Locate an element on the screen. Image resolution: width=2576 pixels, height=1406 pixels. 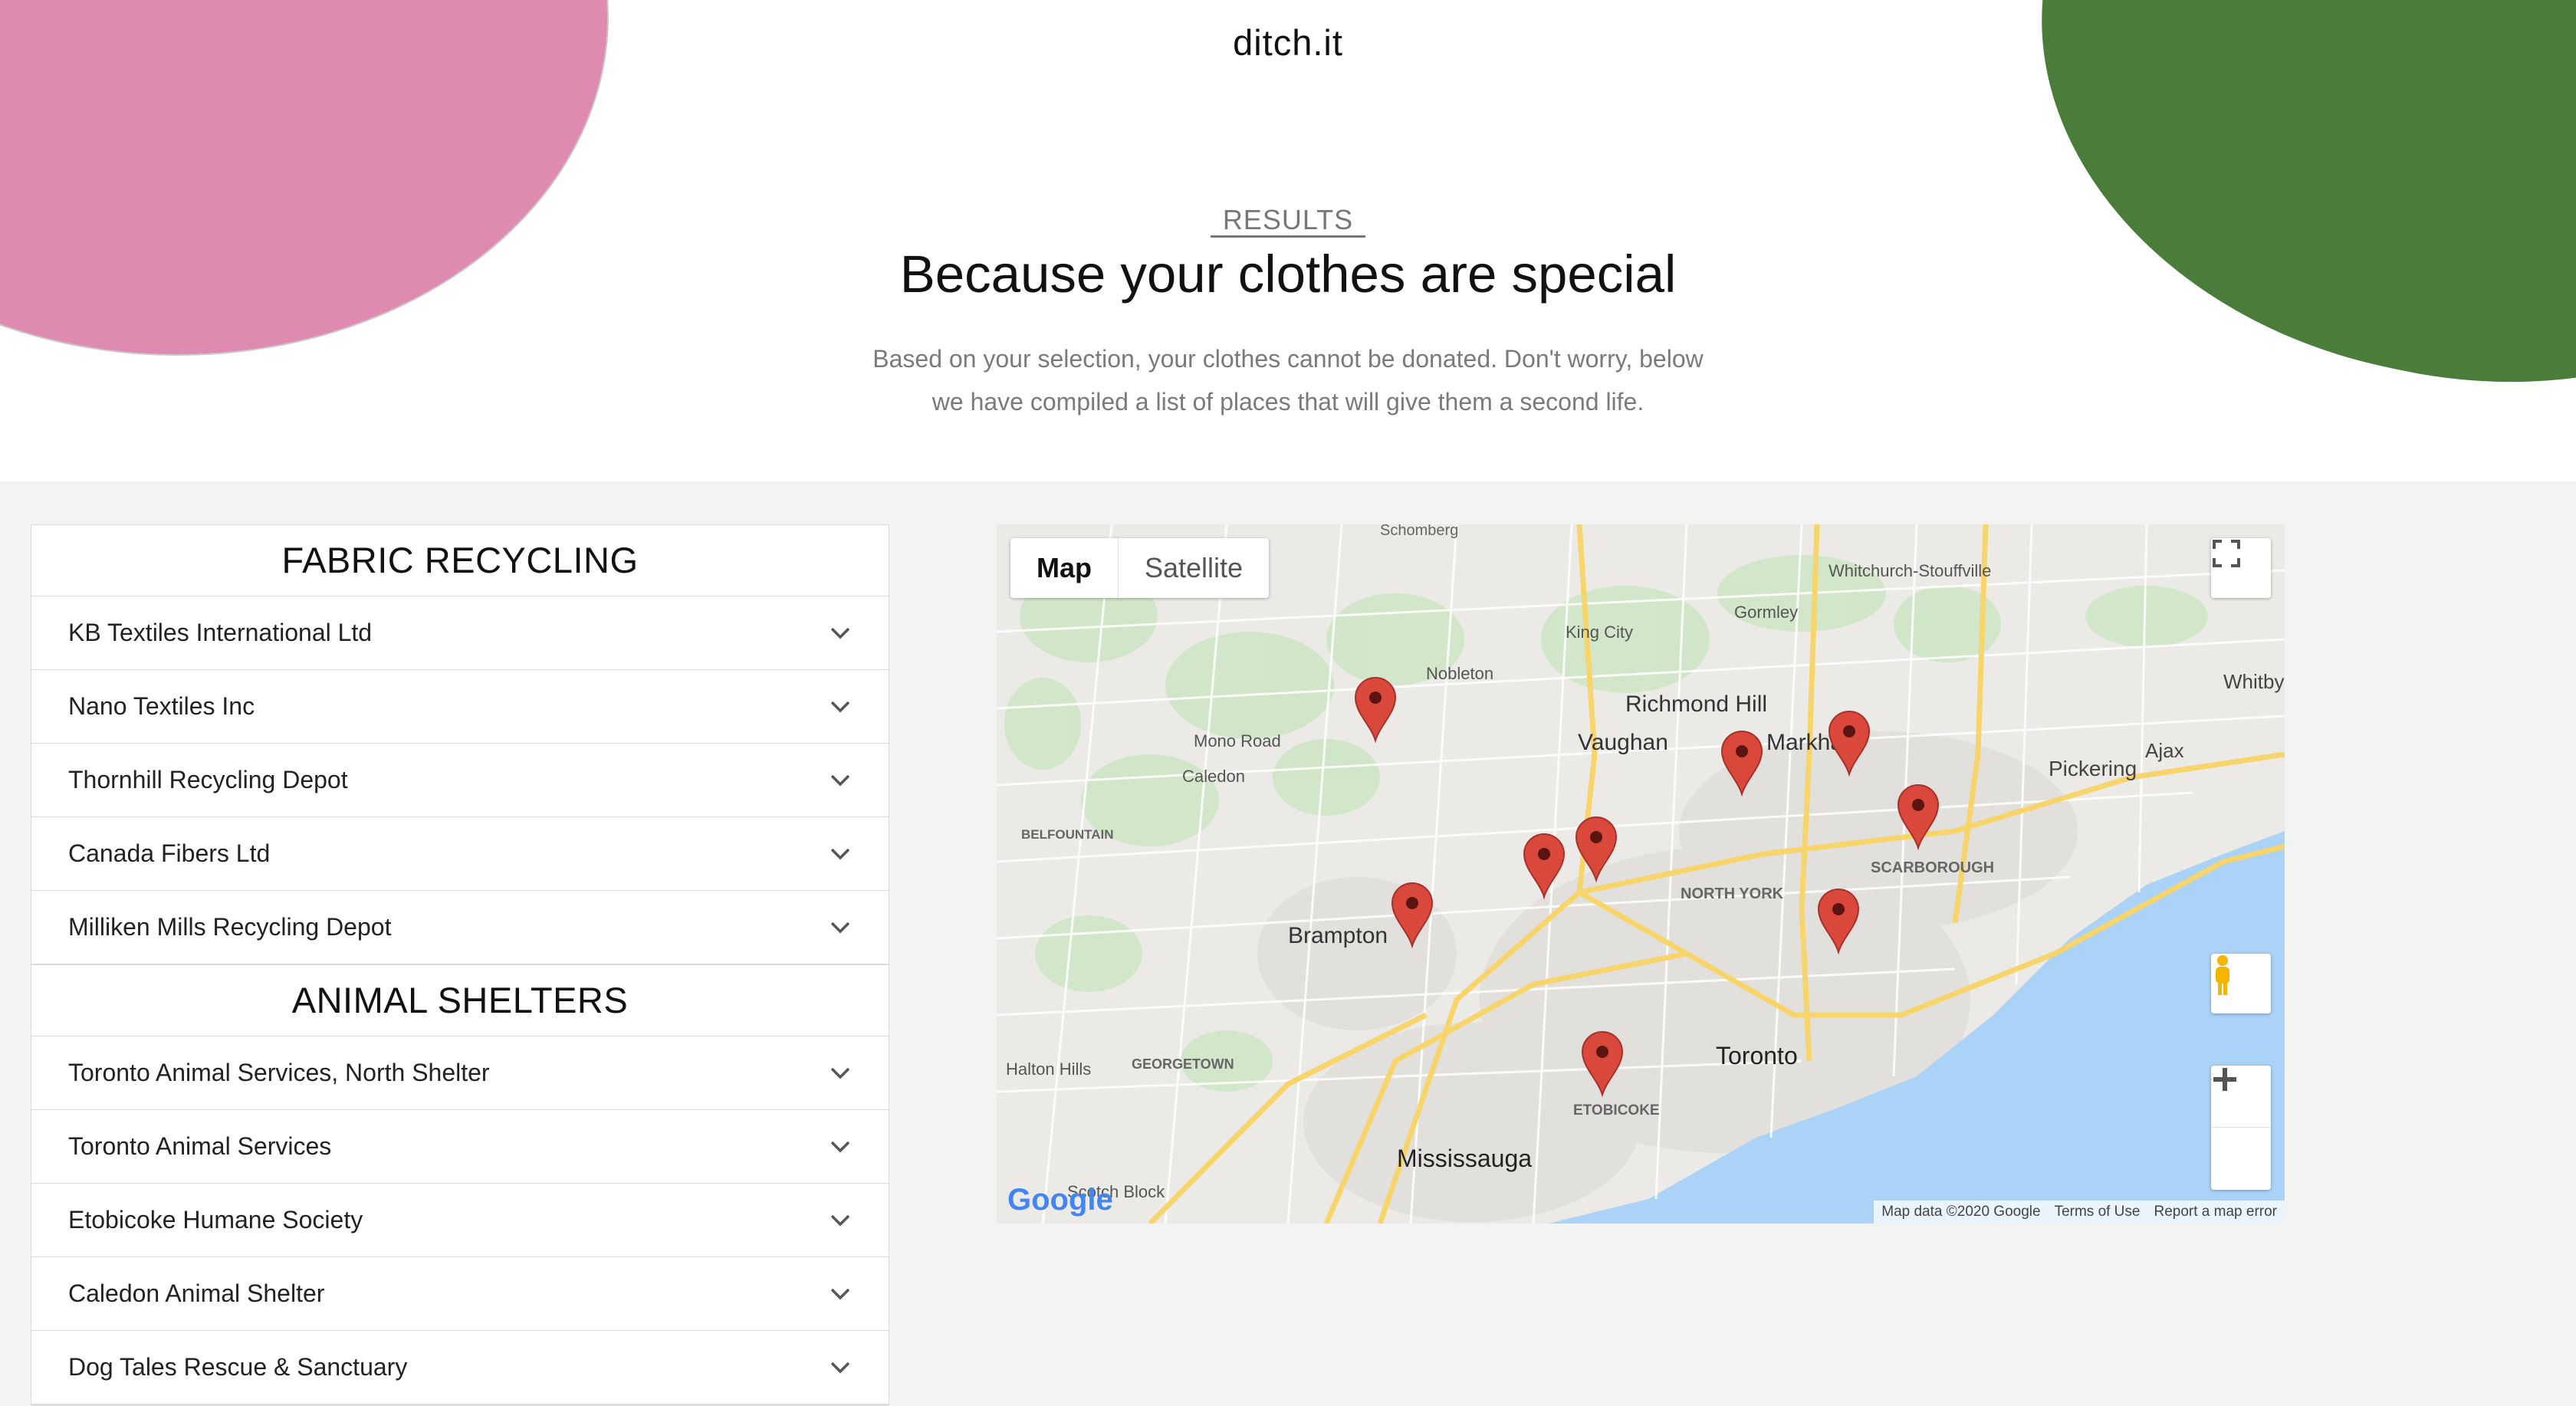
section-heading: ANIMAL SHELTERS is located at coordinates (460, 1000).